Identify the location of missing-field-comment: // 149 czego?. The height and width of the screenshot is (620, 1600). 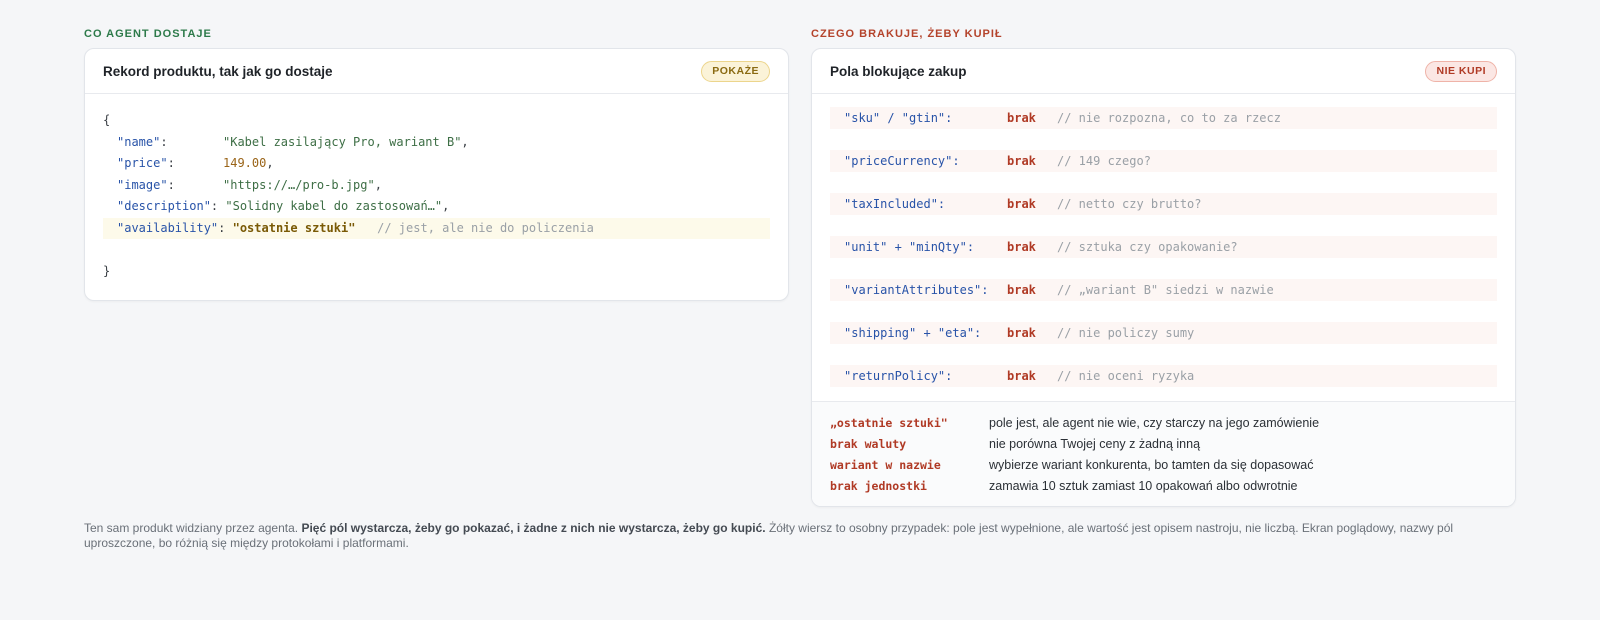
(1104, 161).